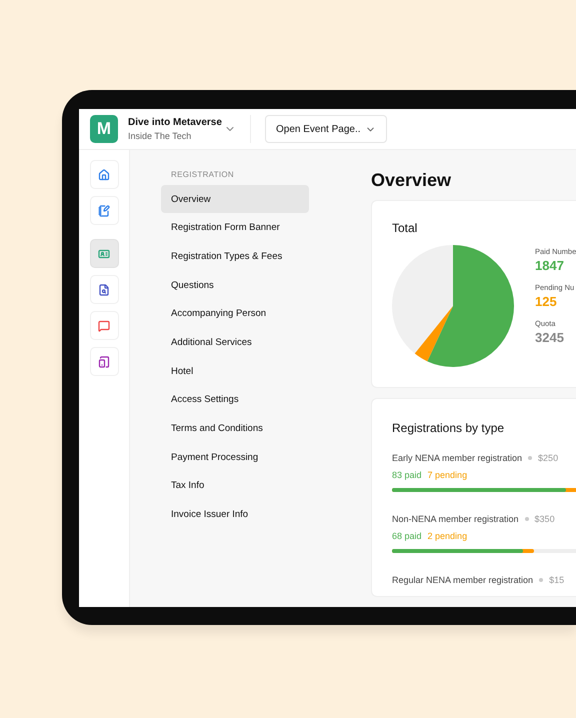 The width and height of the screenshot is (576, 718). Describe the element at coordinates (235, 486) in the screenshot. I see `menu-item: Tax Info` at that location.